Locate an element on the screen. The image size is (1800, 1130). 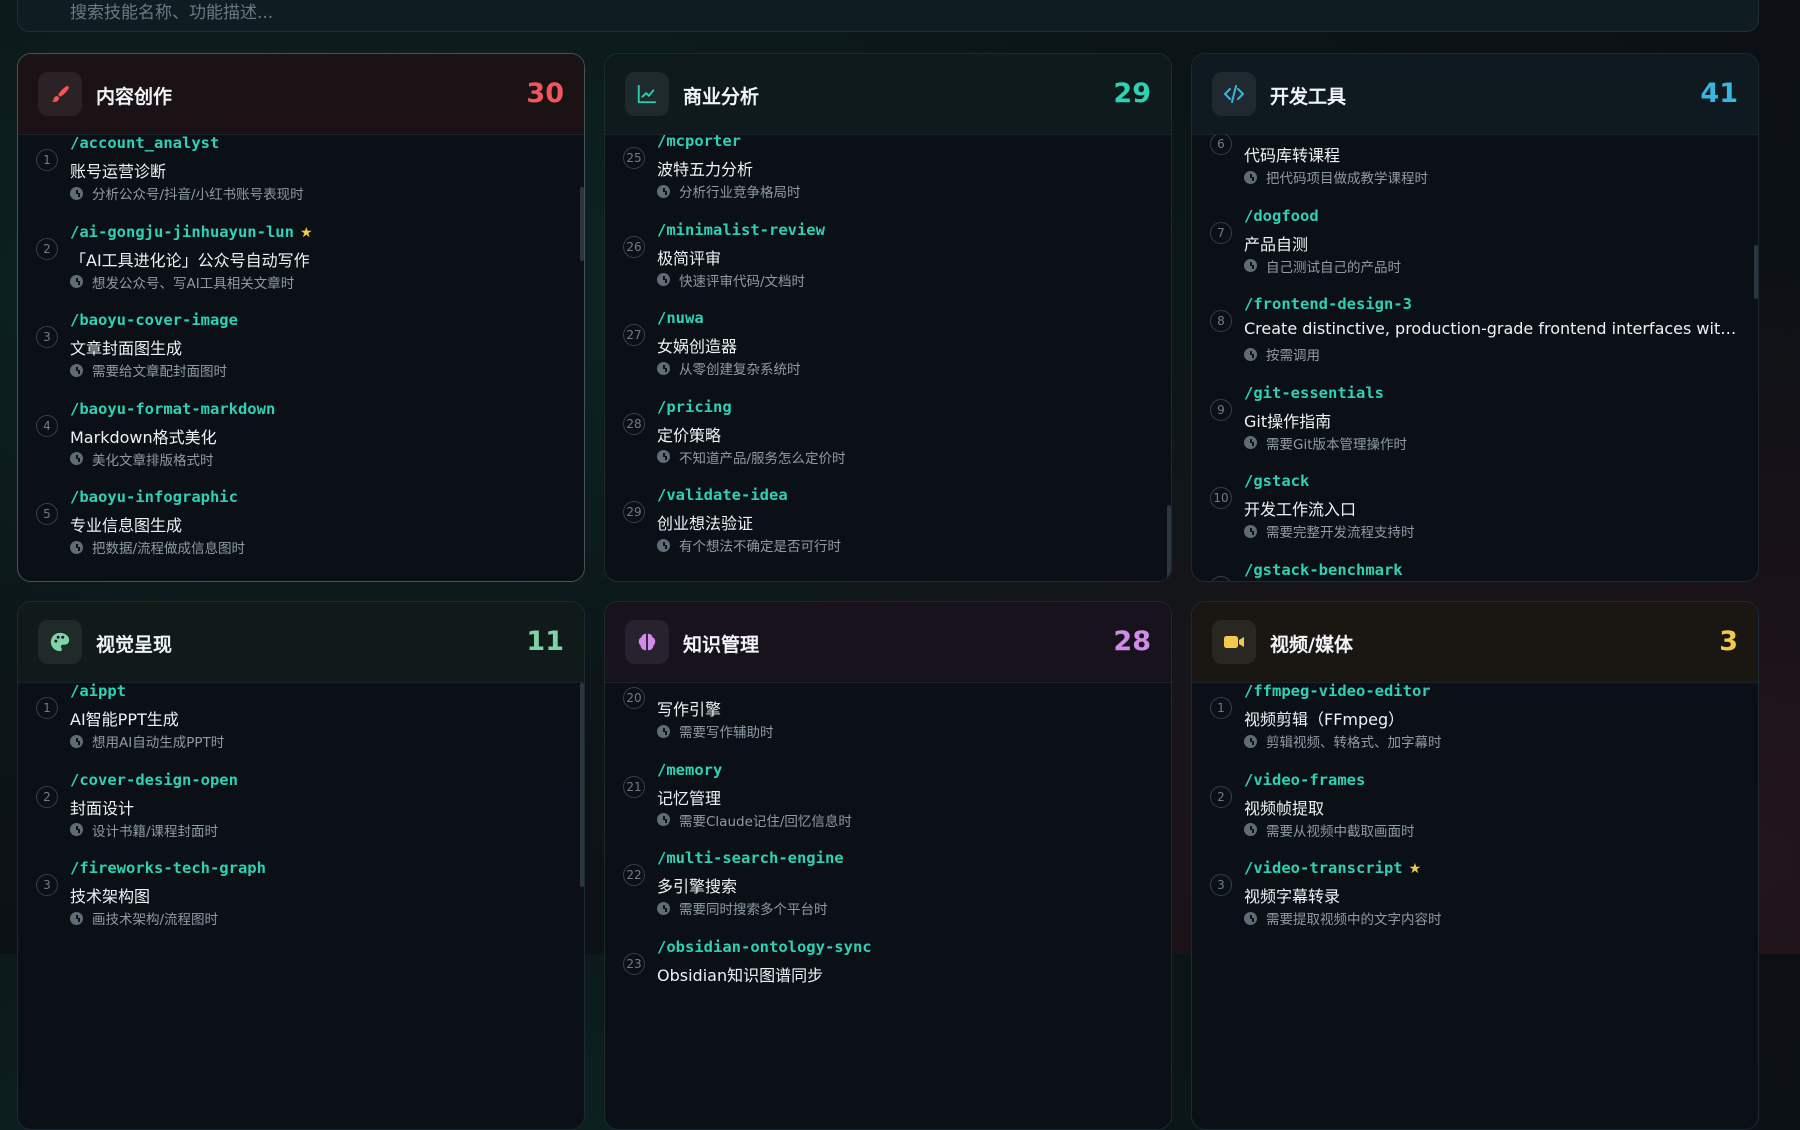
skill-item: 2/video-frames 视频帧提取 需要从视频中截取画面时 is located at coordinates (1475, 808).